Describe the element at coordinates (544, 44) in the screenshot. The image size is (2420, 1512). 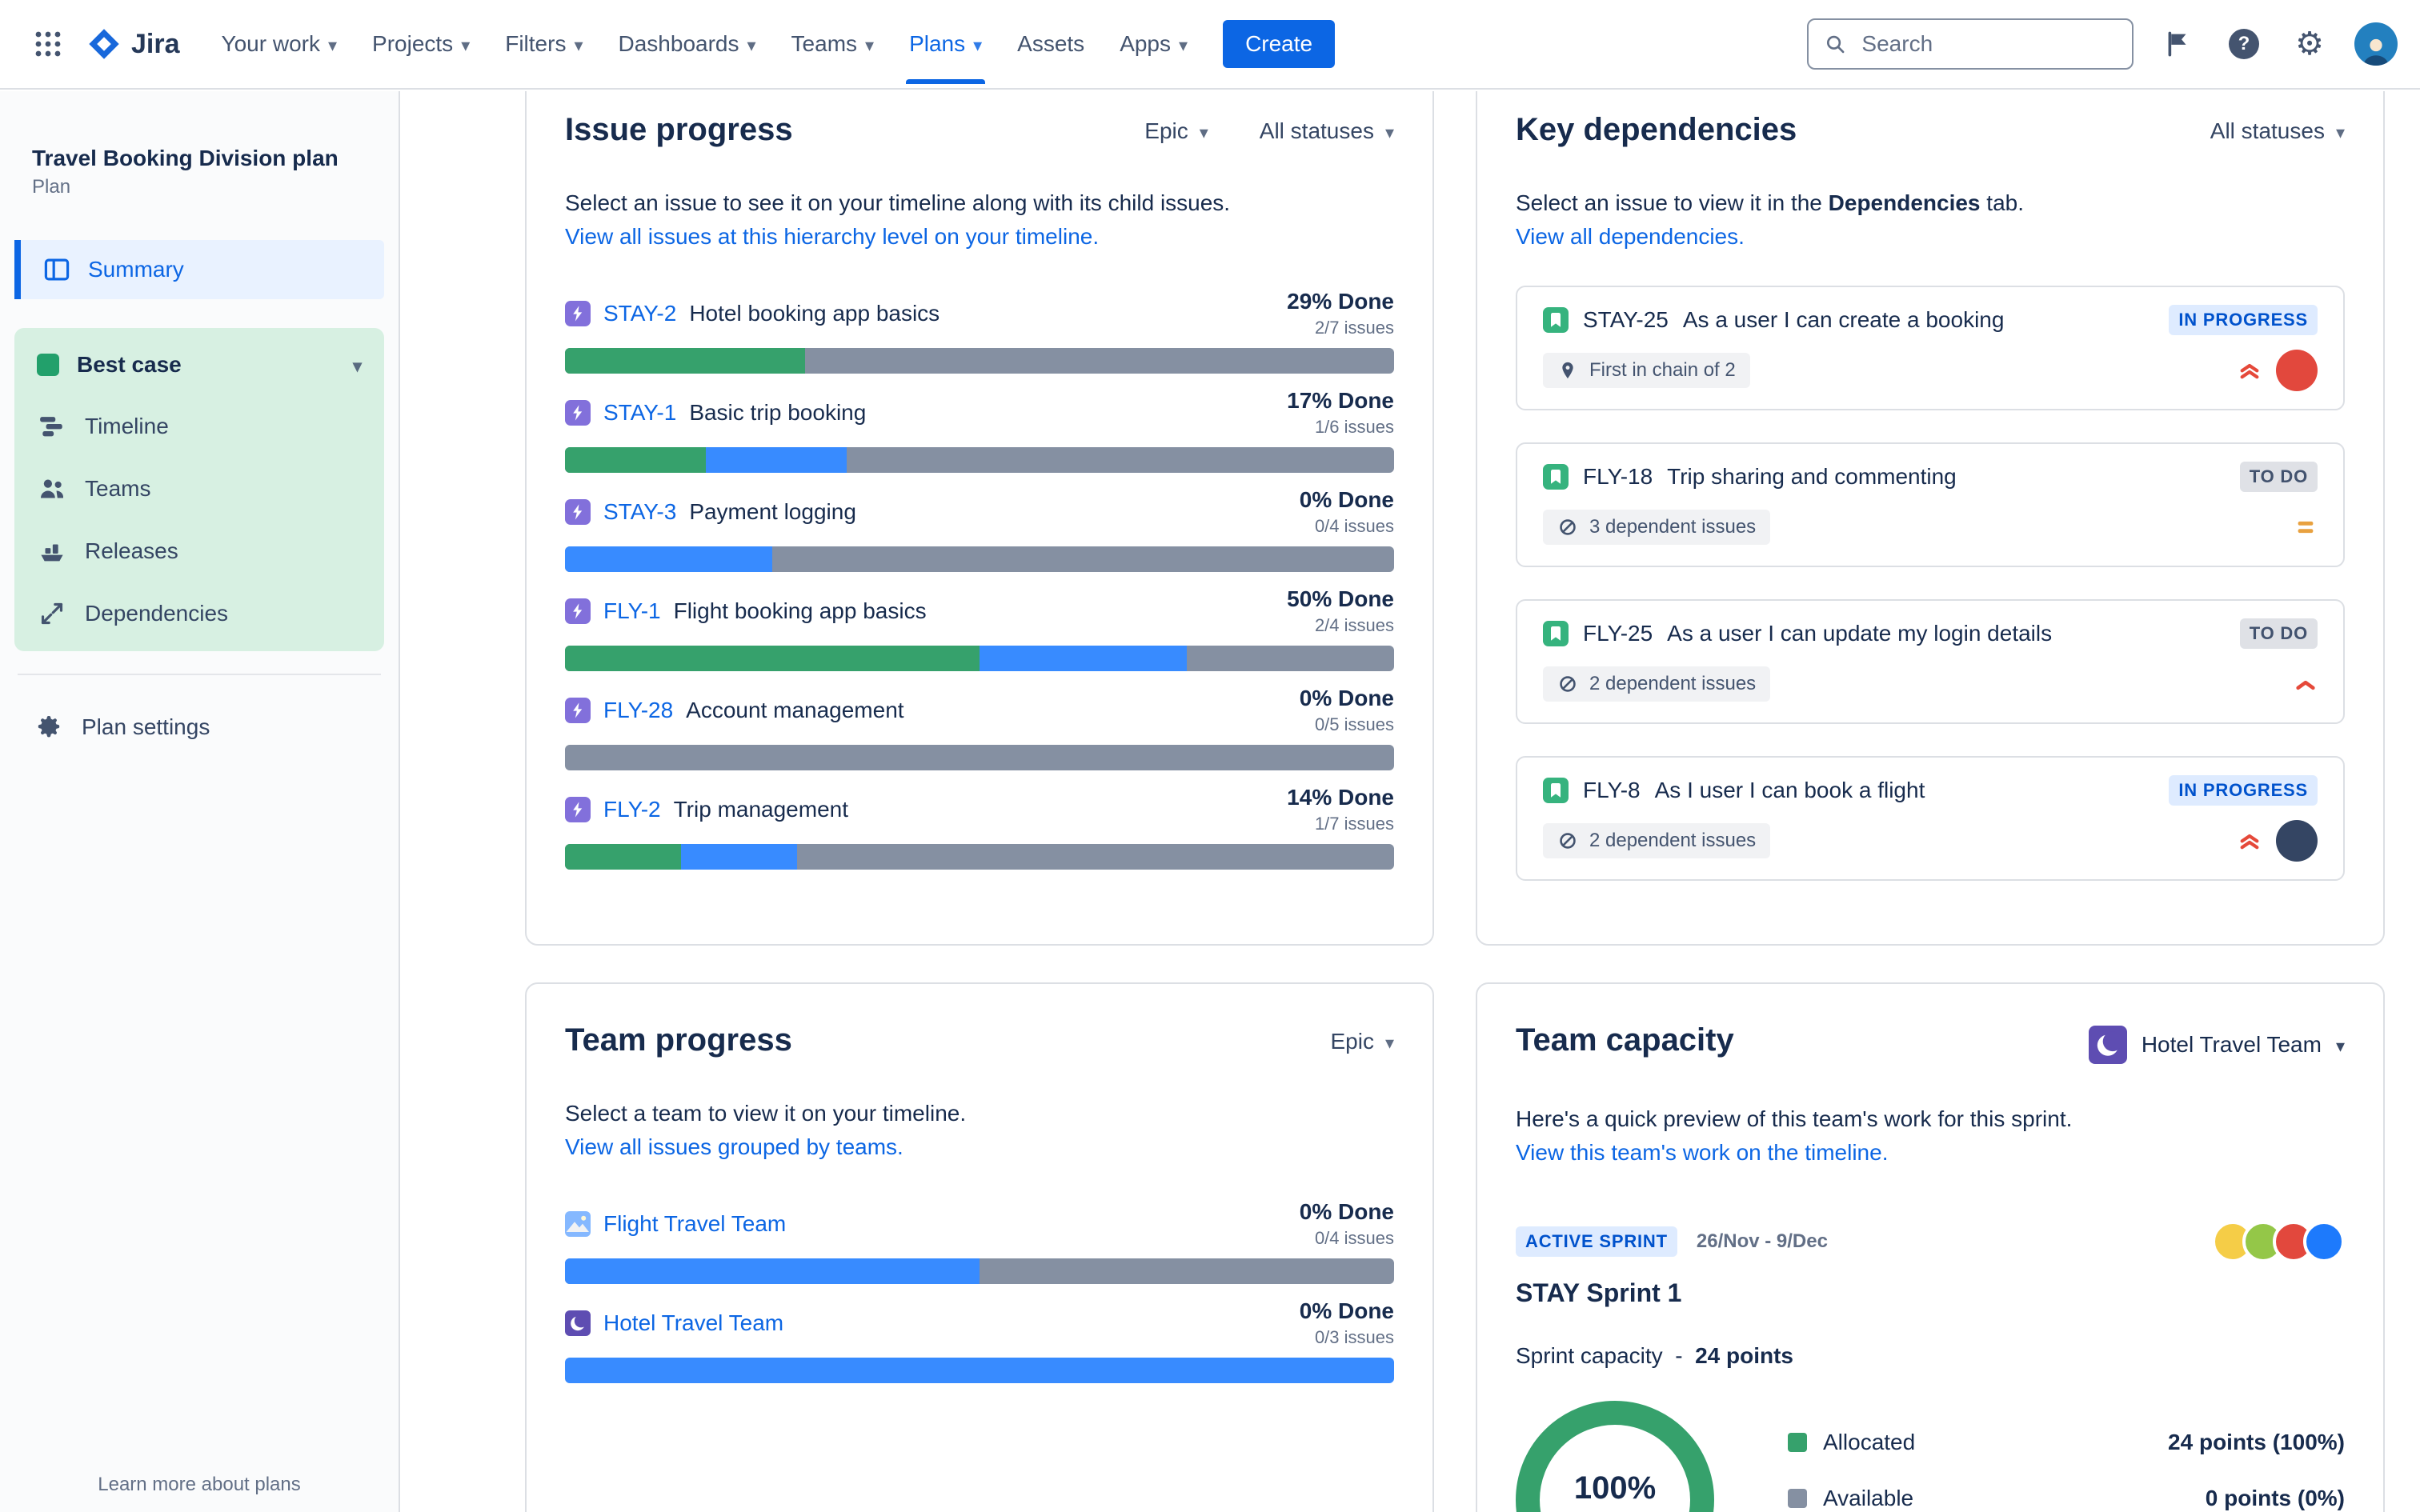
I see `nav-item-filters: Filters` at that location.